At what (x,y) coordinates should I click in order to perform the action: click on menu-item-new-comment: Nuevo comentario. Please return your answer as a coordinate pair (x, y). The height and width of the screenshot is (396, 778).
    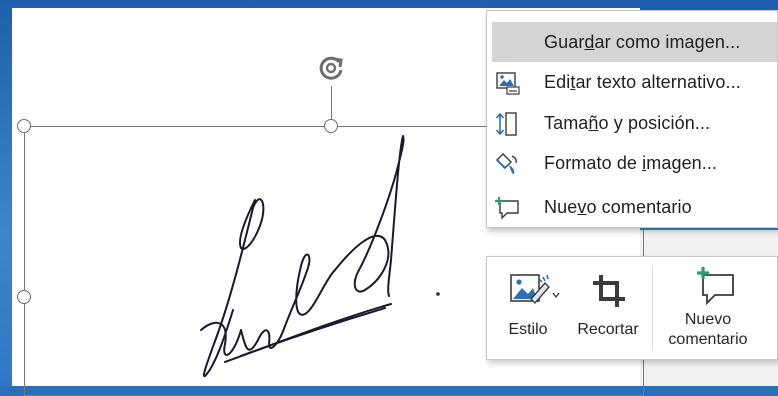
    Looking at the image, I should click on (632, 207).